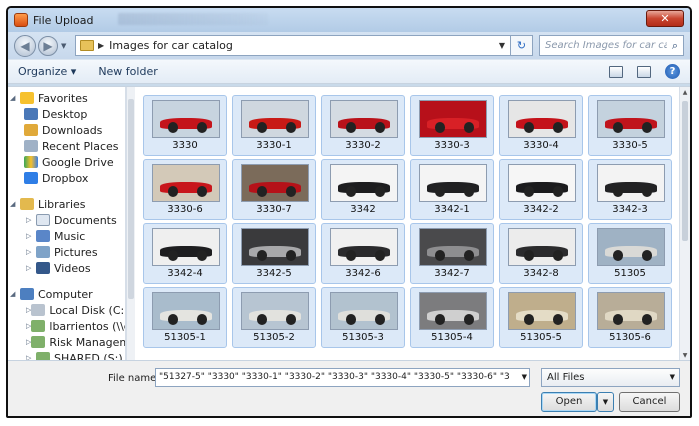  Describe the element at coordinates (452, 273) in the screenshot. I see `file-name: 3342-7` at that location.